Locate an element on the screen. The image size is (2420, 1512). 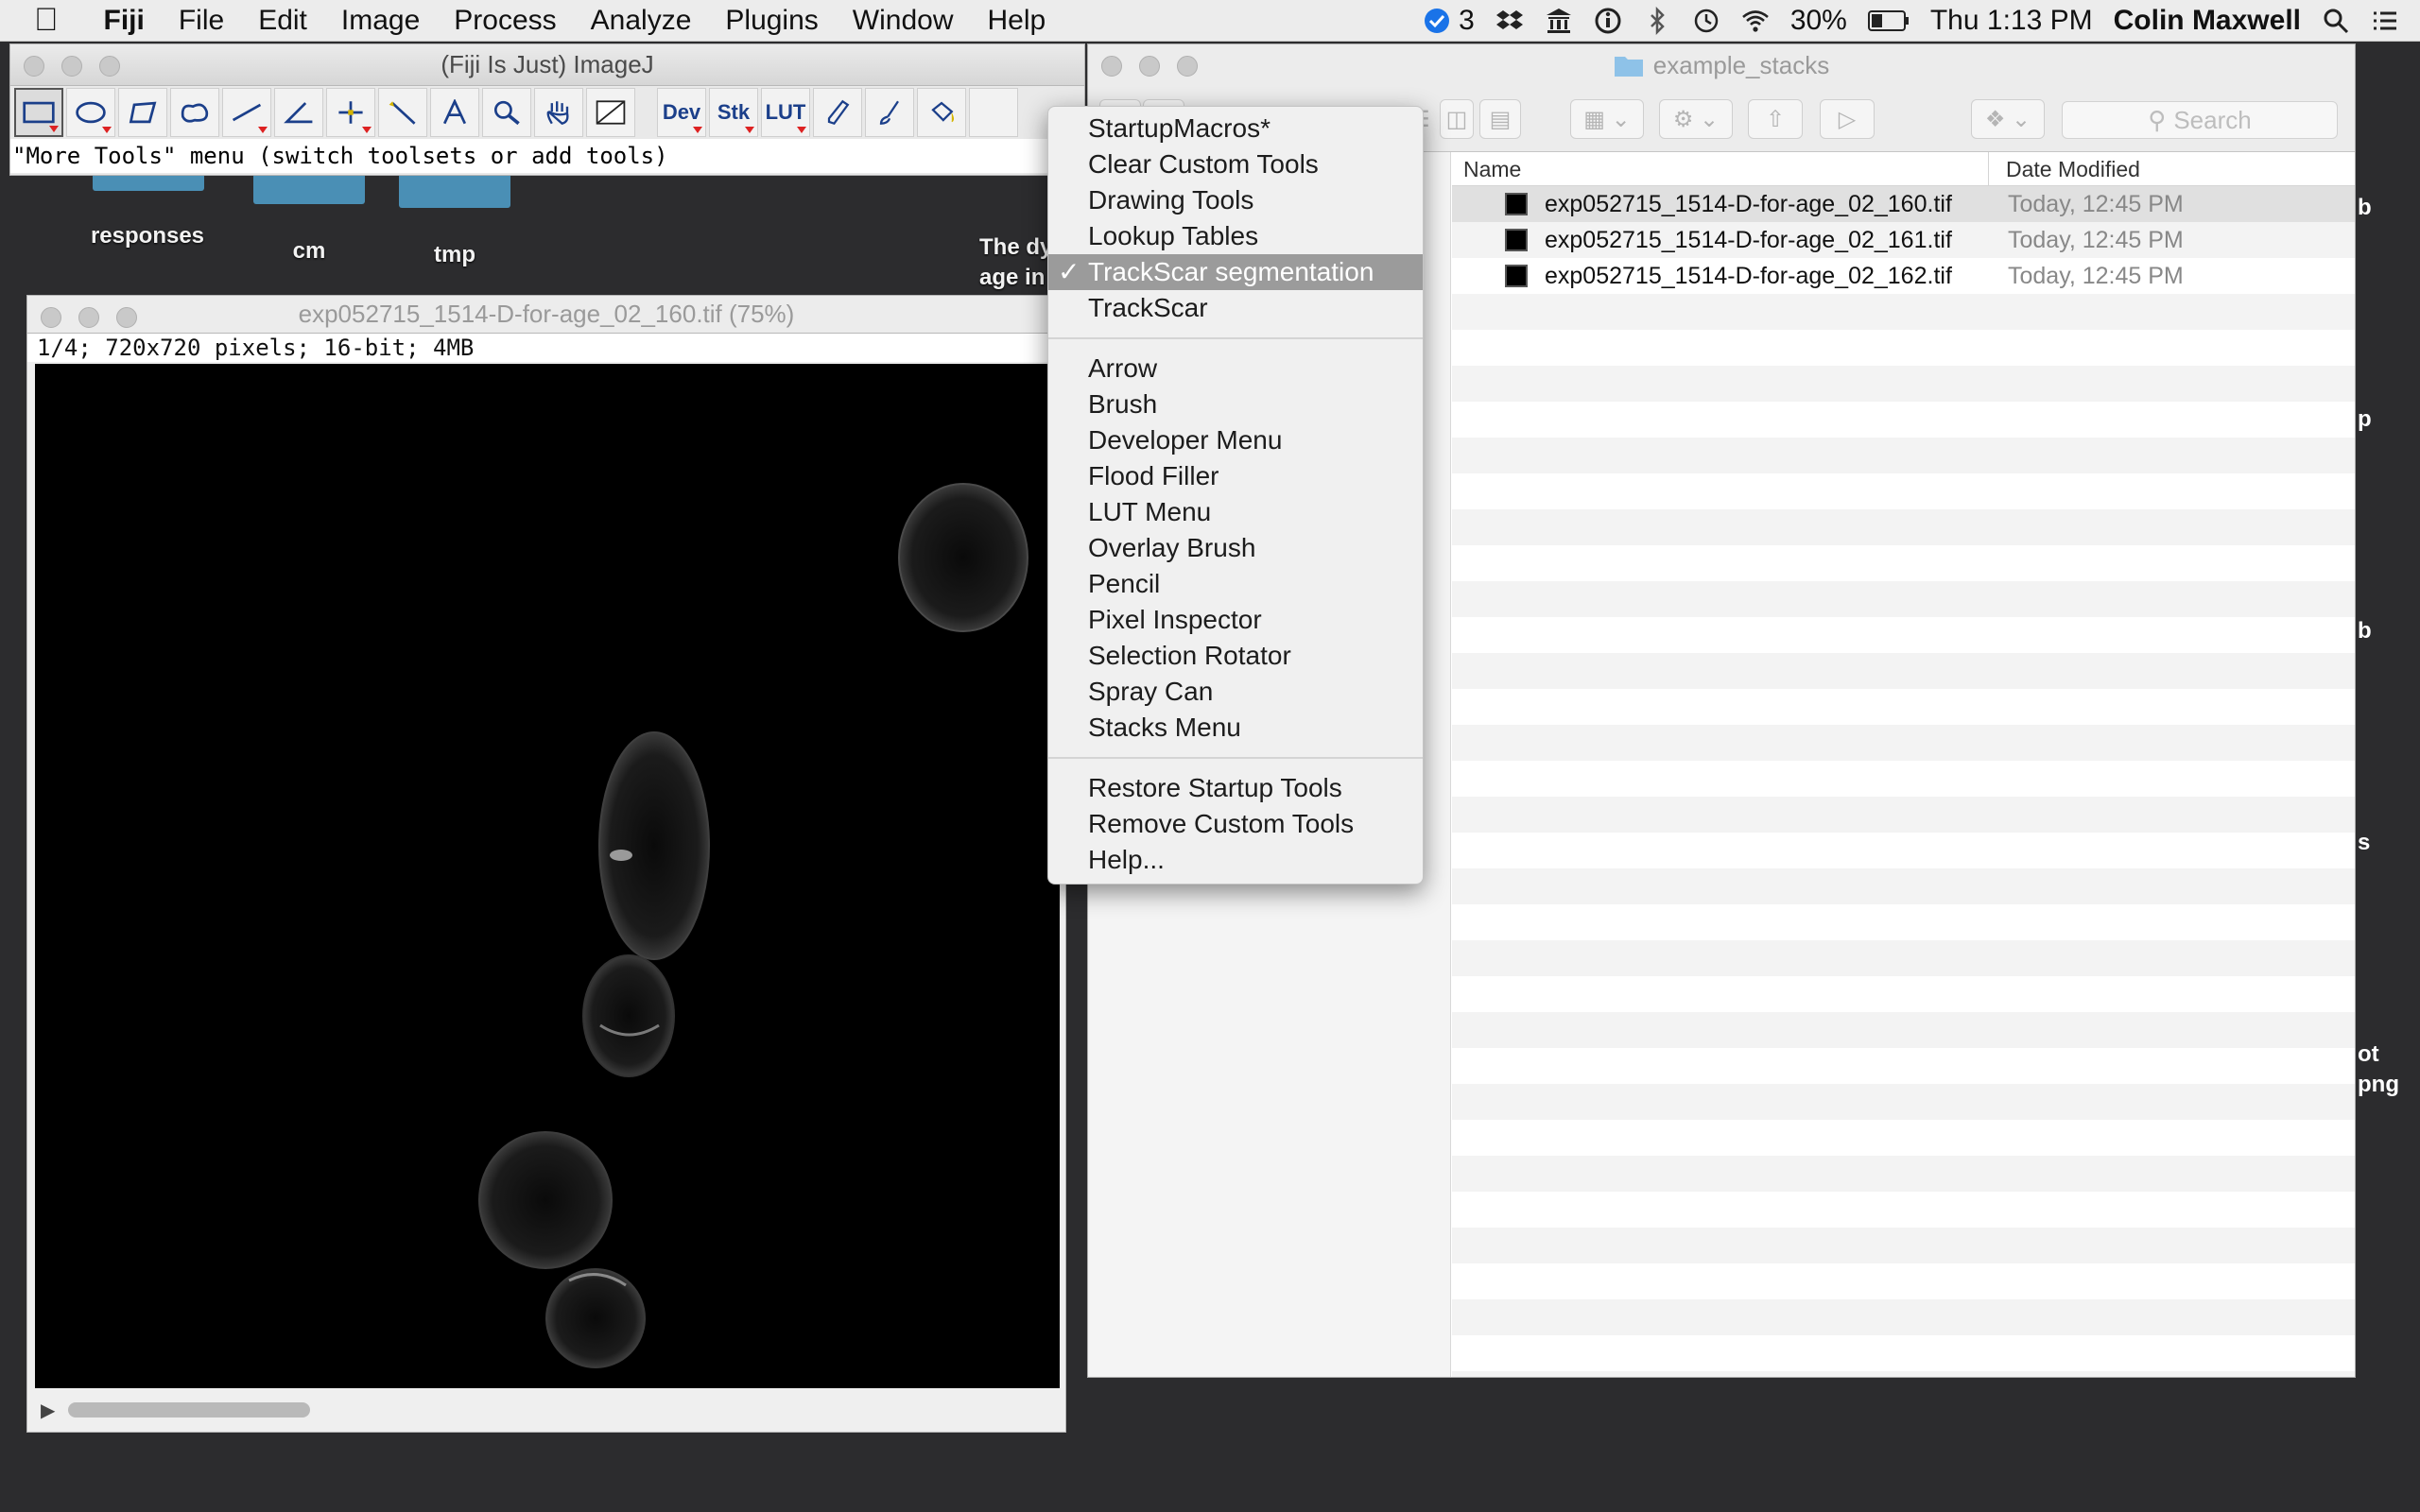
angle-tool-icon is located at coordinates (298, 112).